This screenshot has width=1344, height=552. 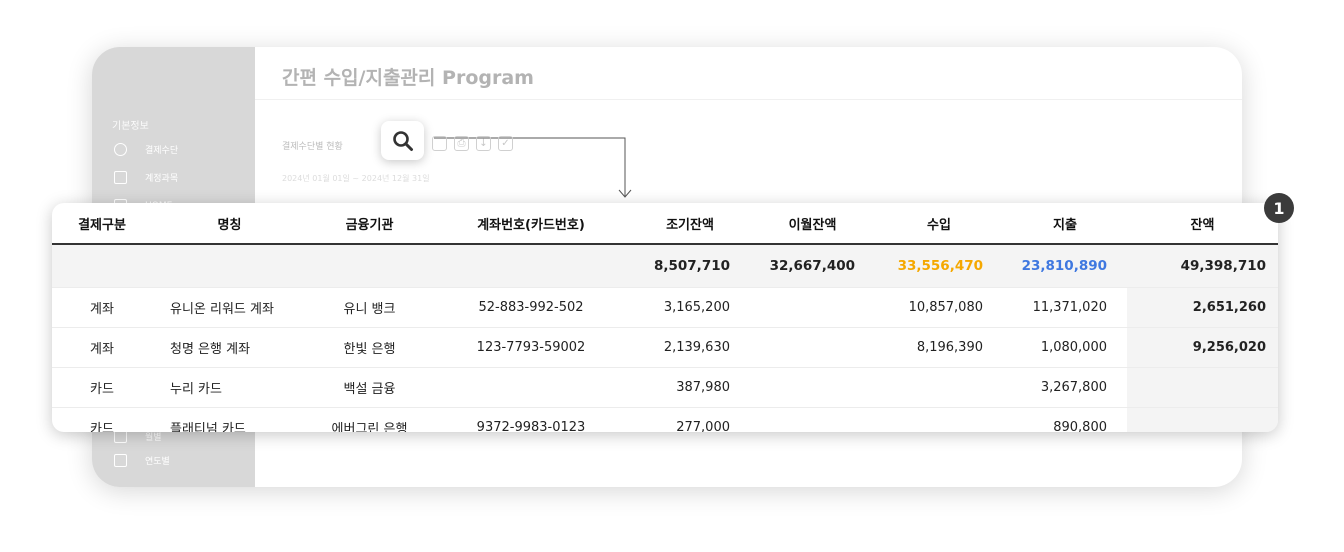 I want to click on col-header-name: 명칭, so click(x=229, y=224).